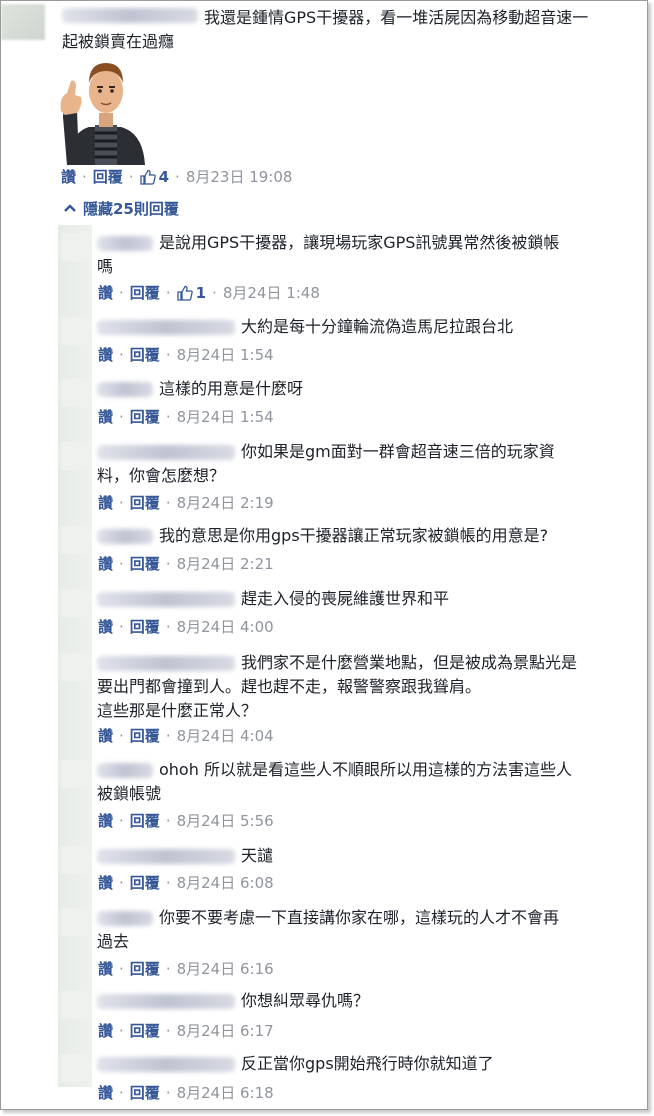 The width and height of the screenshot is (654, 1116). What do you see at coordinates (409, 662) in the screenshot?
I see `reply-text-line: 我們家不是什麼營業地點，但是被成為景點光是` at bounding box center [409, 662].